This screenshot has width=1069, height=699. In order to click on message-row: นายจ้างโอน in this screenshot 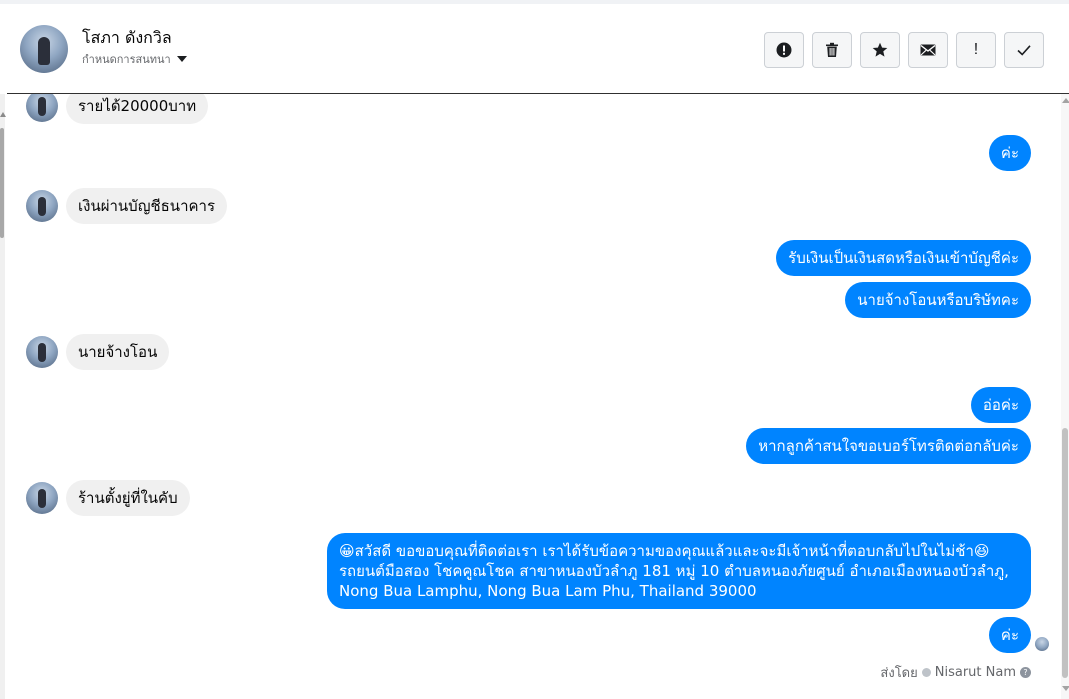, I will do `click(98, 352)`.